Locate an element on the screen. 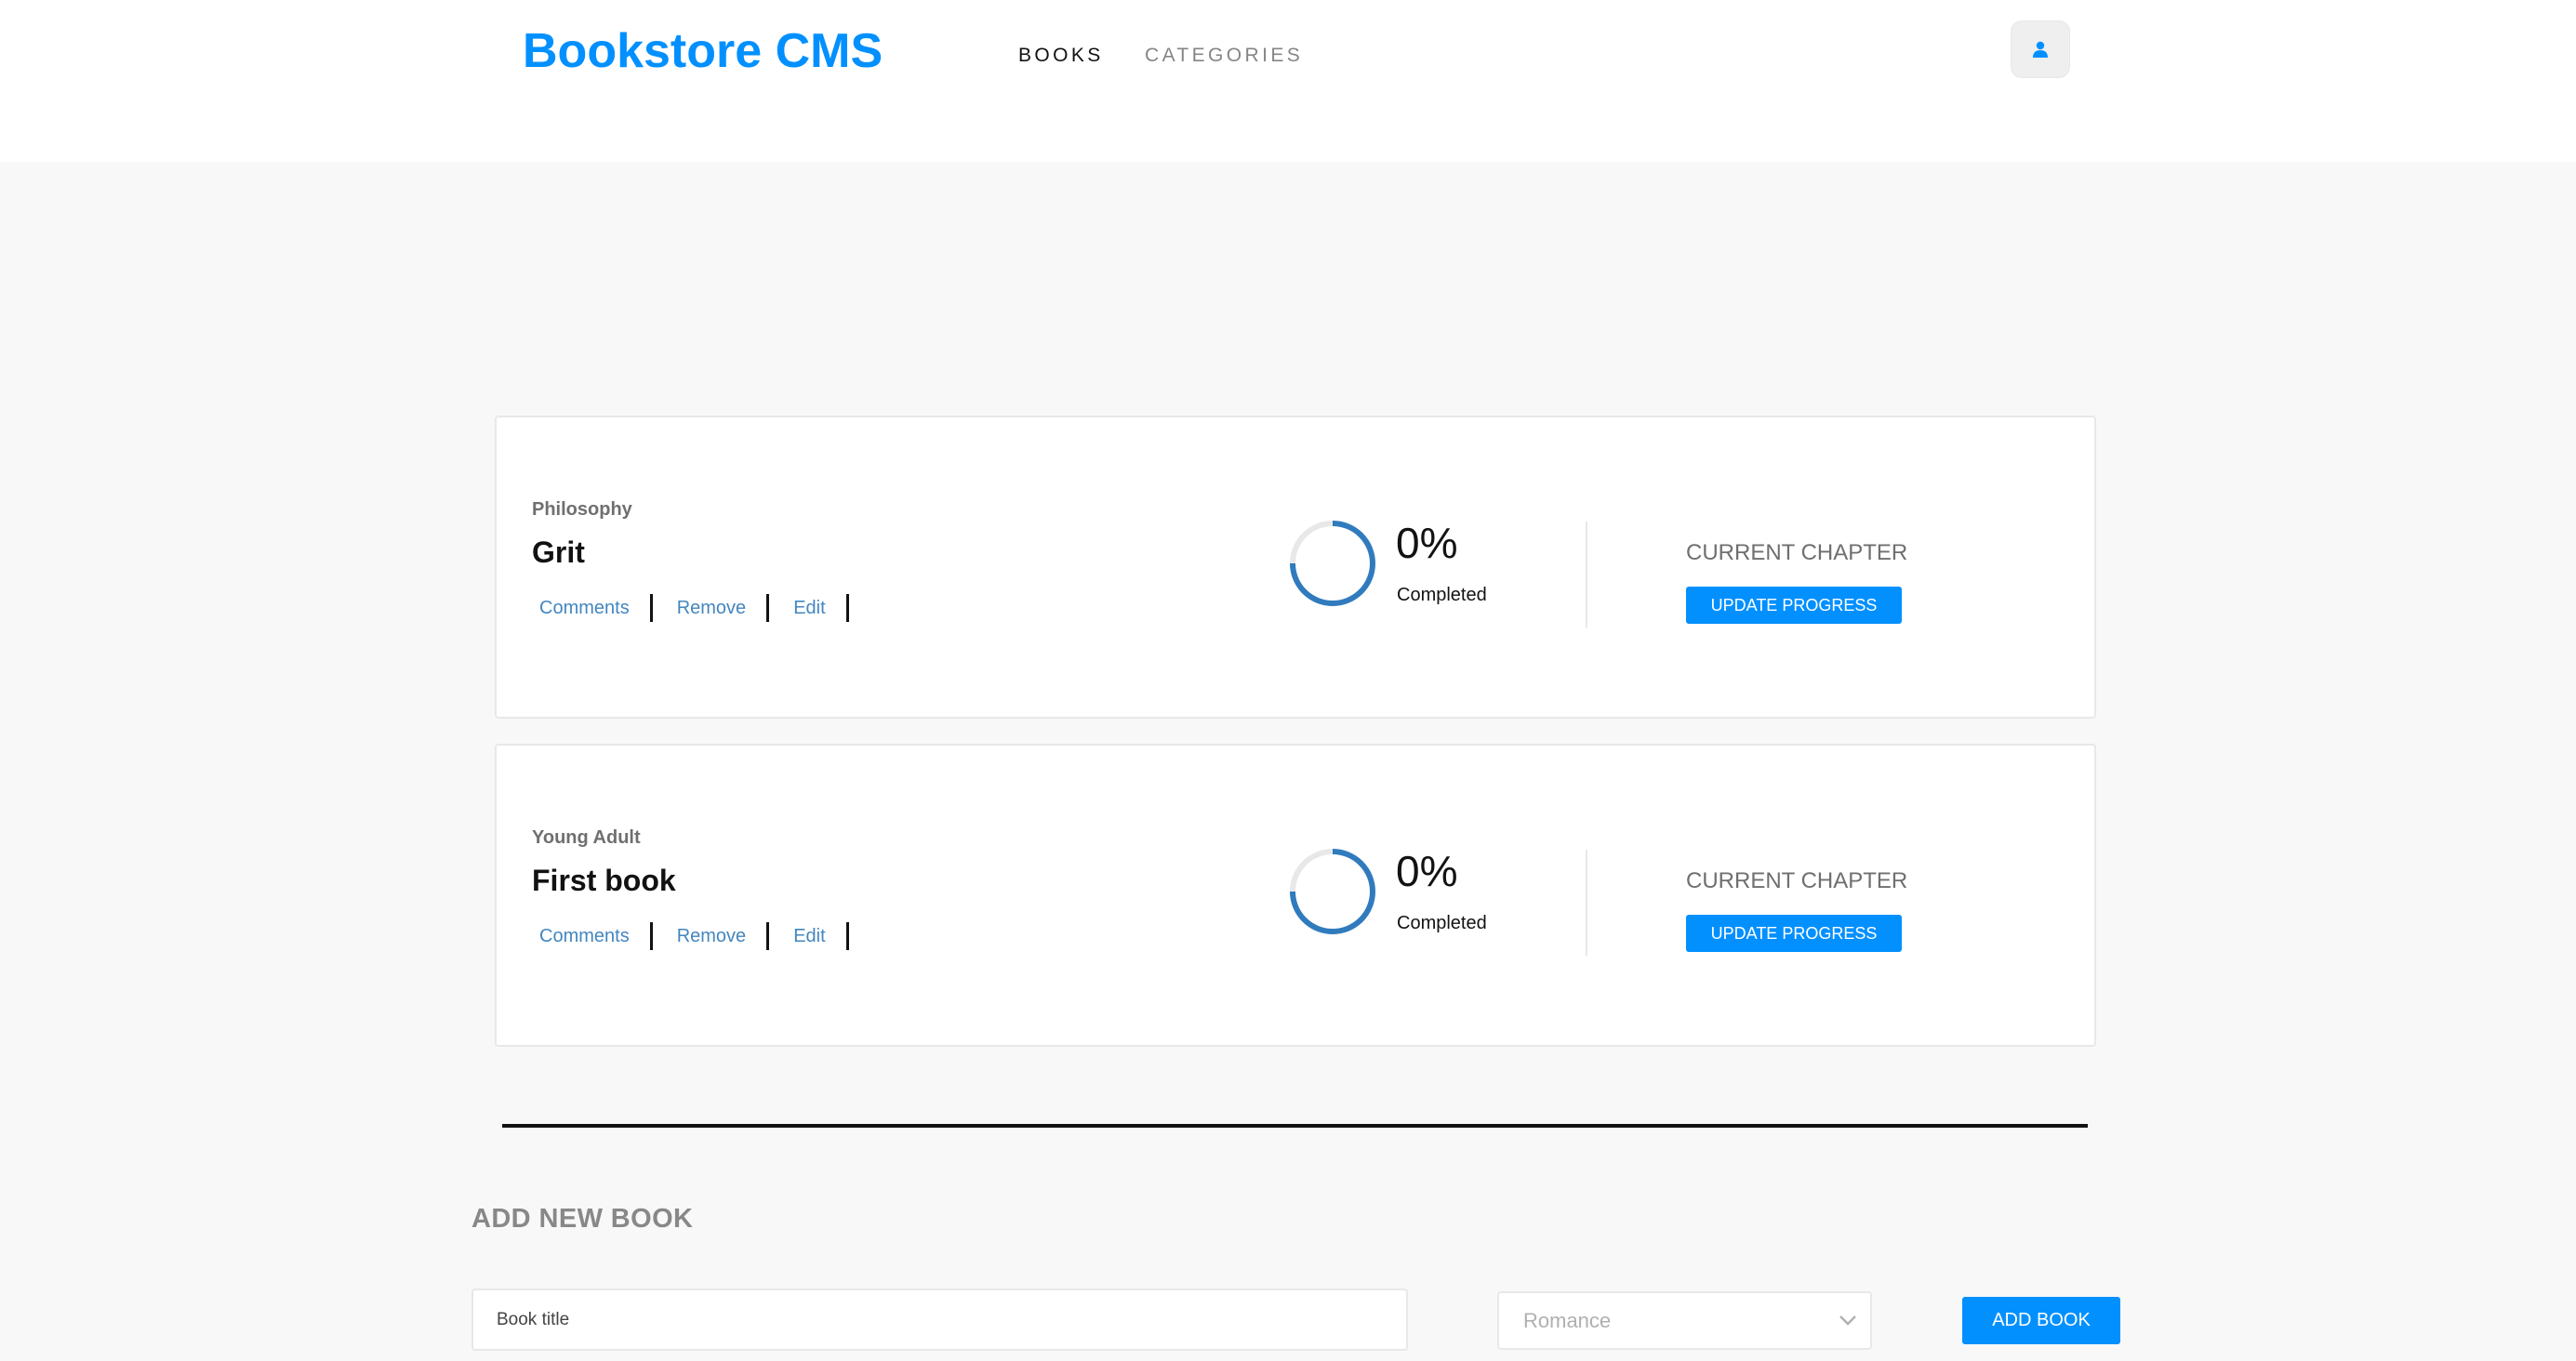  section-divider is located at coordinates (1295, 1126).